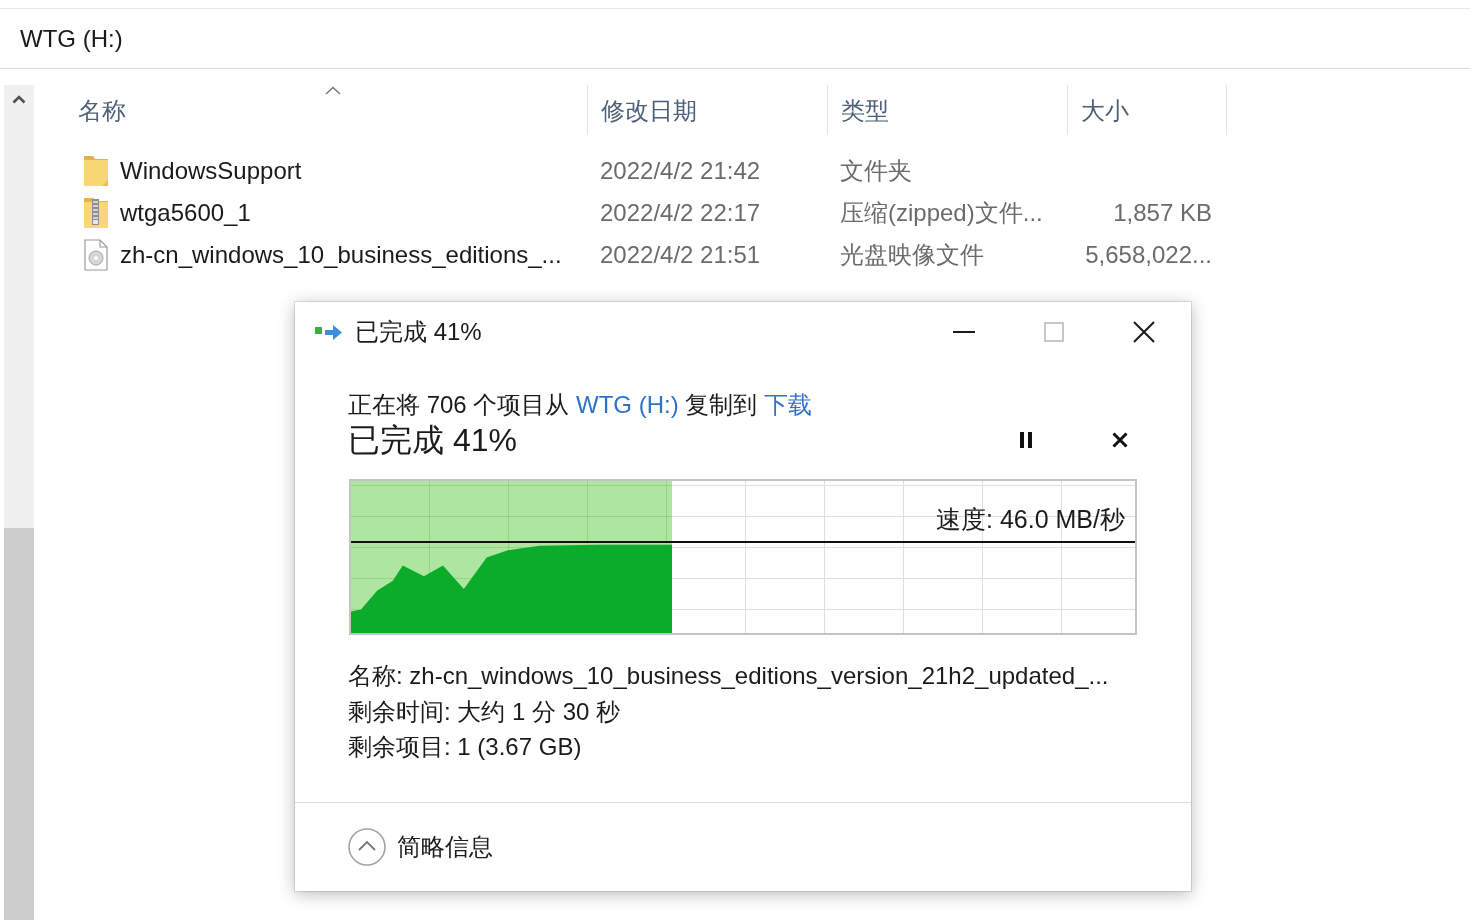 The height and width of the screenshot is (920, 1470). I want to click on modified-date: 2022/4/2 21:42, so click(680, 170).